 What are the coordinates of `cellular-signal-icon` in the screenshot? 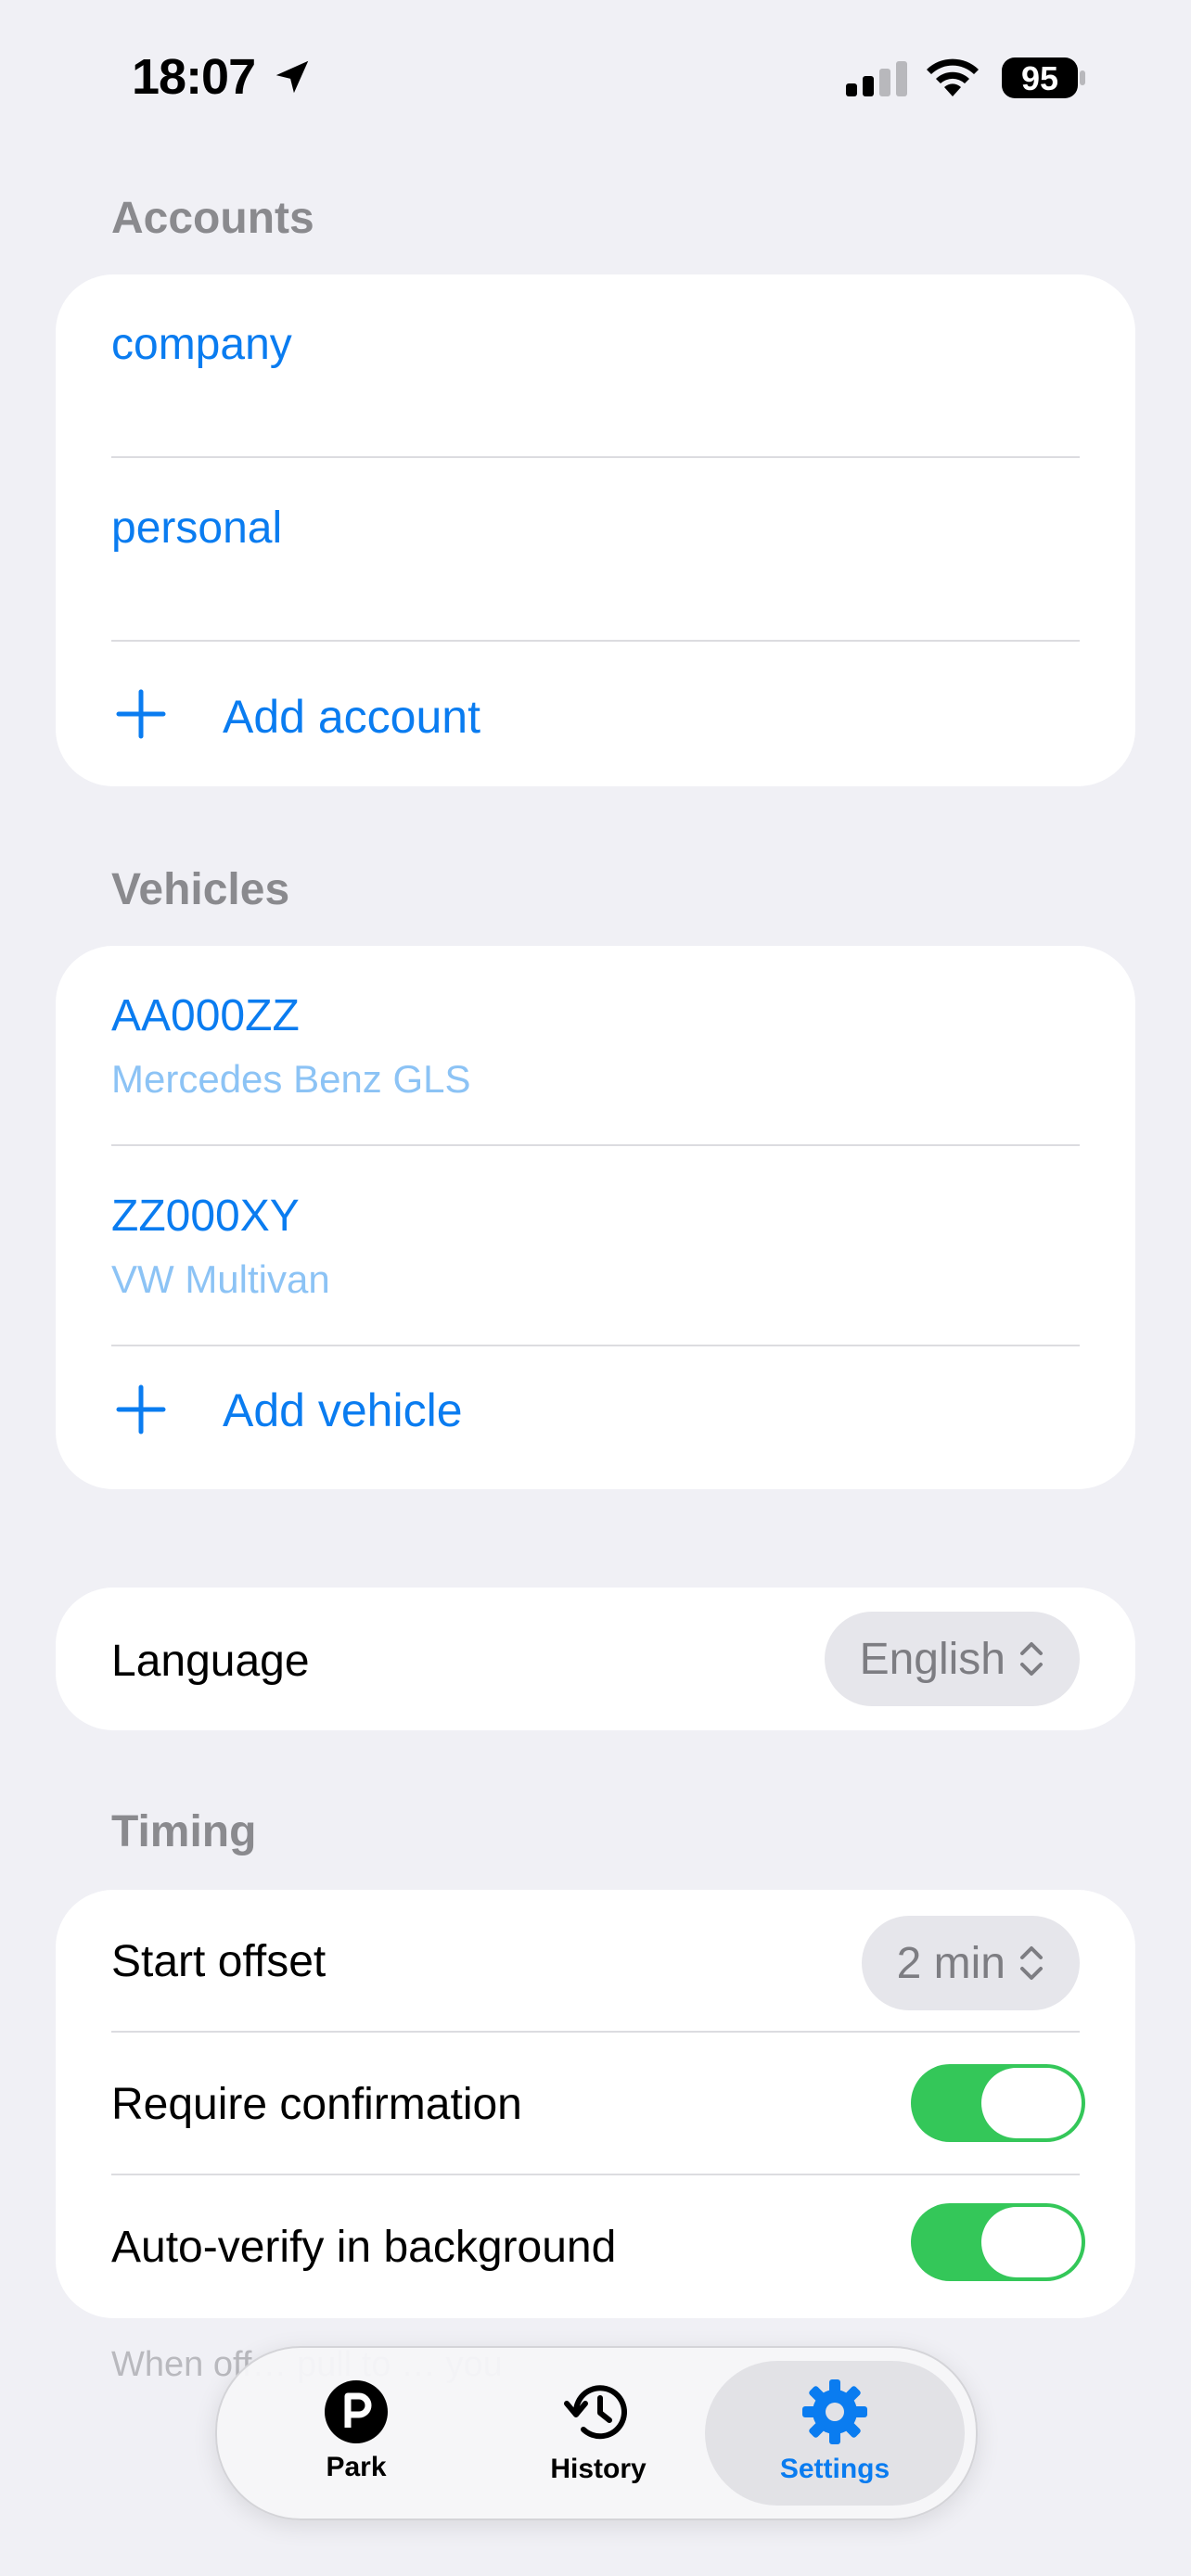 It's located at (876, 79).